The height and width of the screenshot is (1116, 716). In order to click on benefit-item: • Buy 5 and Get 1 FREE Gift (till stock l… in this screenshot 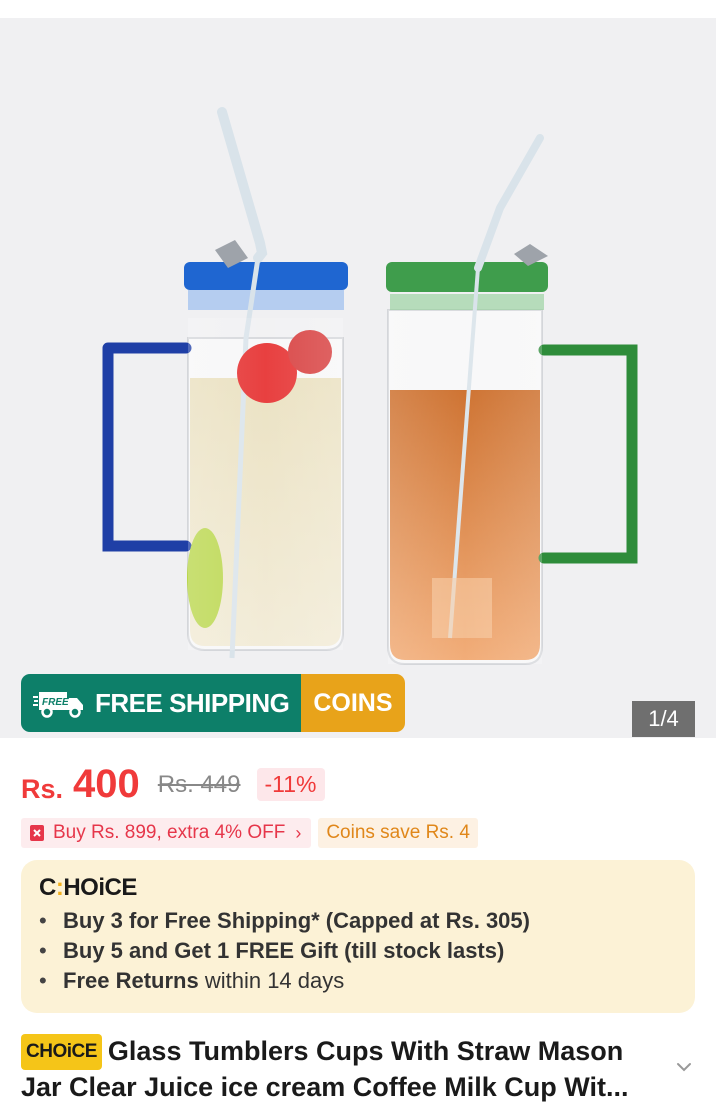, I will do `click(272, 950)`.